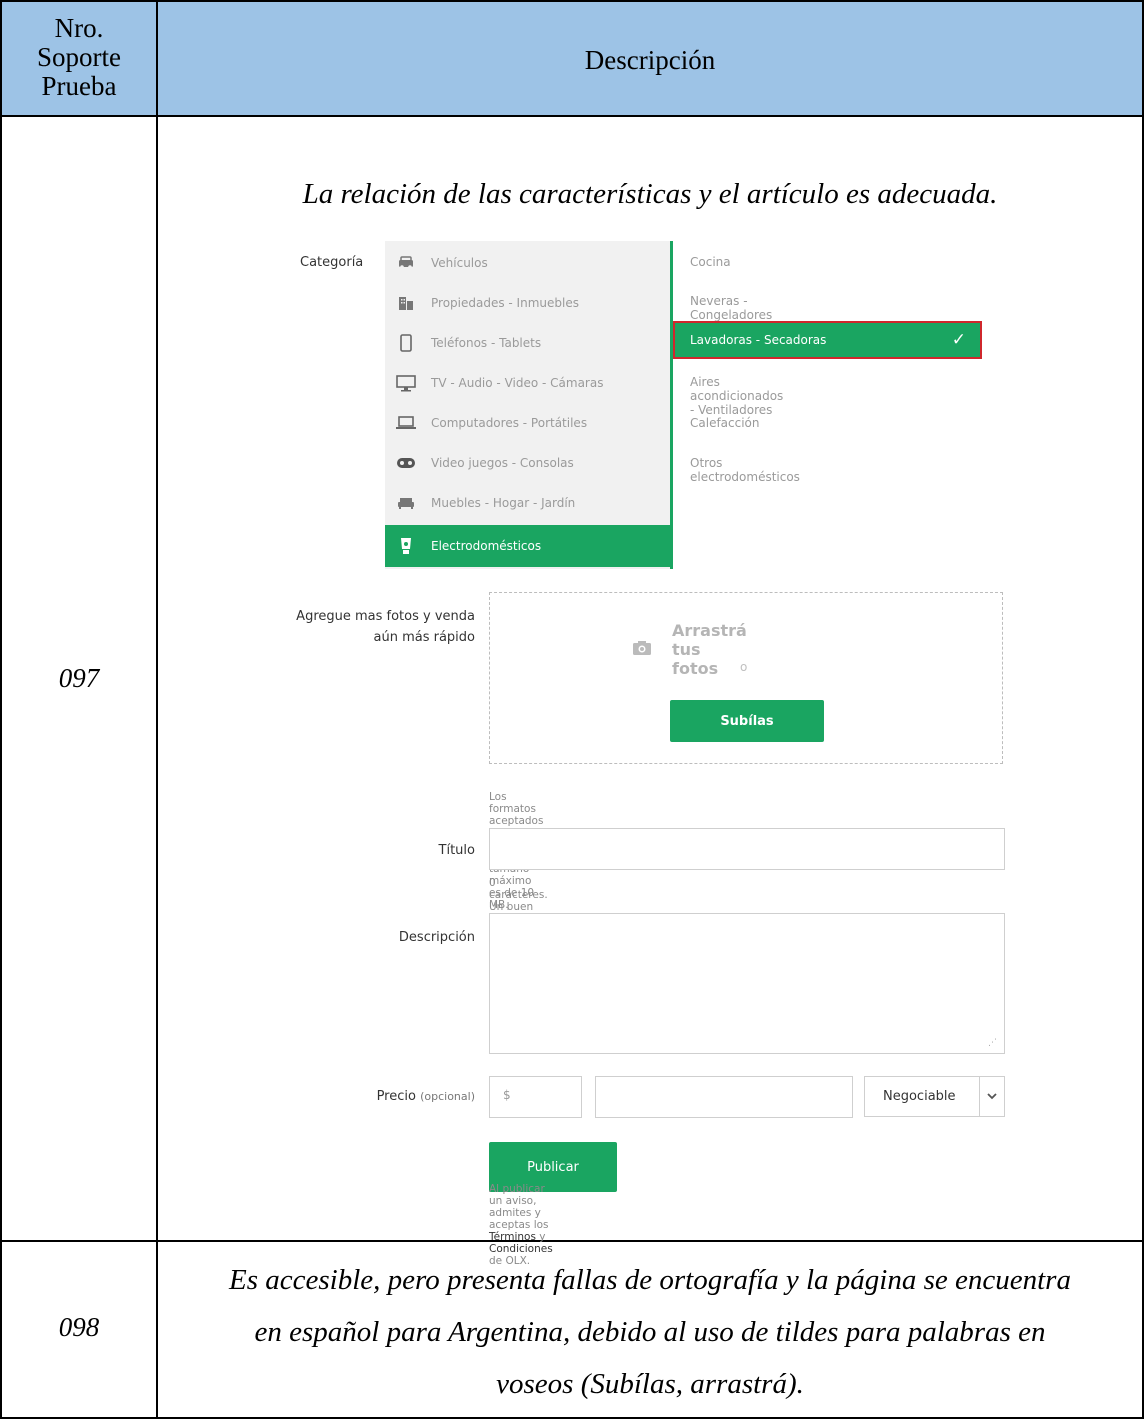 This screenshot has width=1144, height=1419. What do you see at coordinates (509, 423) in the screenshot?
I see `category-label-text: Computadores - Portátiles` at bounding box center [509, 423].